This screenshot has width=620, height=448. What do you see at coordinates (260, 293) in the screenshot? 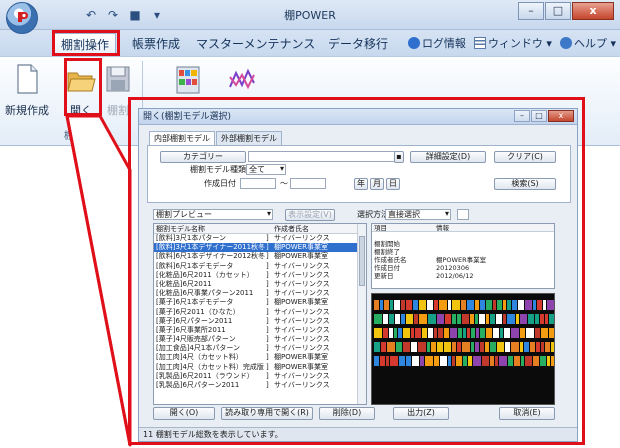
I see `table-row: [化粧品]6尺事業パターン2011] サイバーリンクス` at bounding box center [260, 293].